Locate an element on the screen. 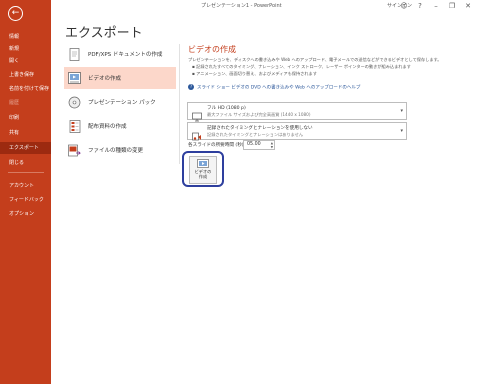 This screenshot has width=480, height=384. nav-item-save-as: 名前を付けて保存 is located at coordinates (25, 89).